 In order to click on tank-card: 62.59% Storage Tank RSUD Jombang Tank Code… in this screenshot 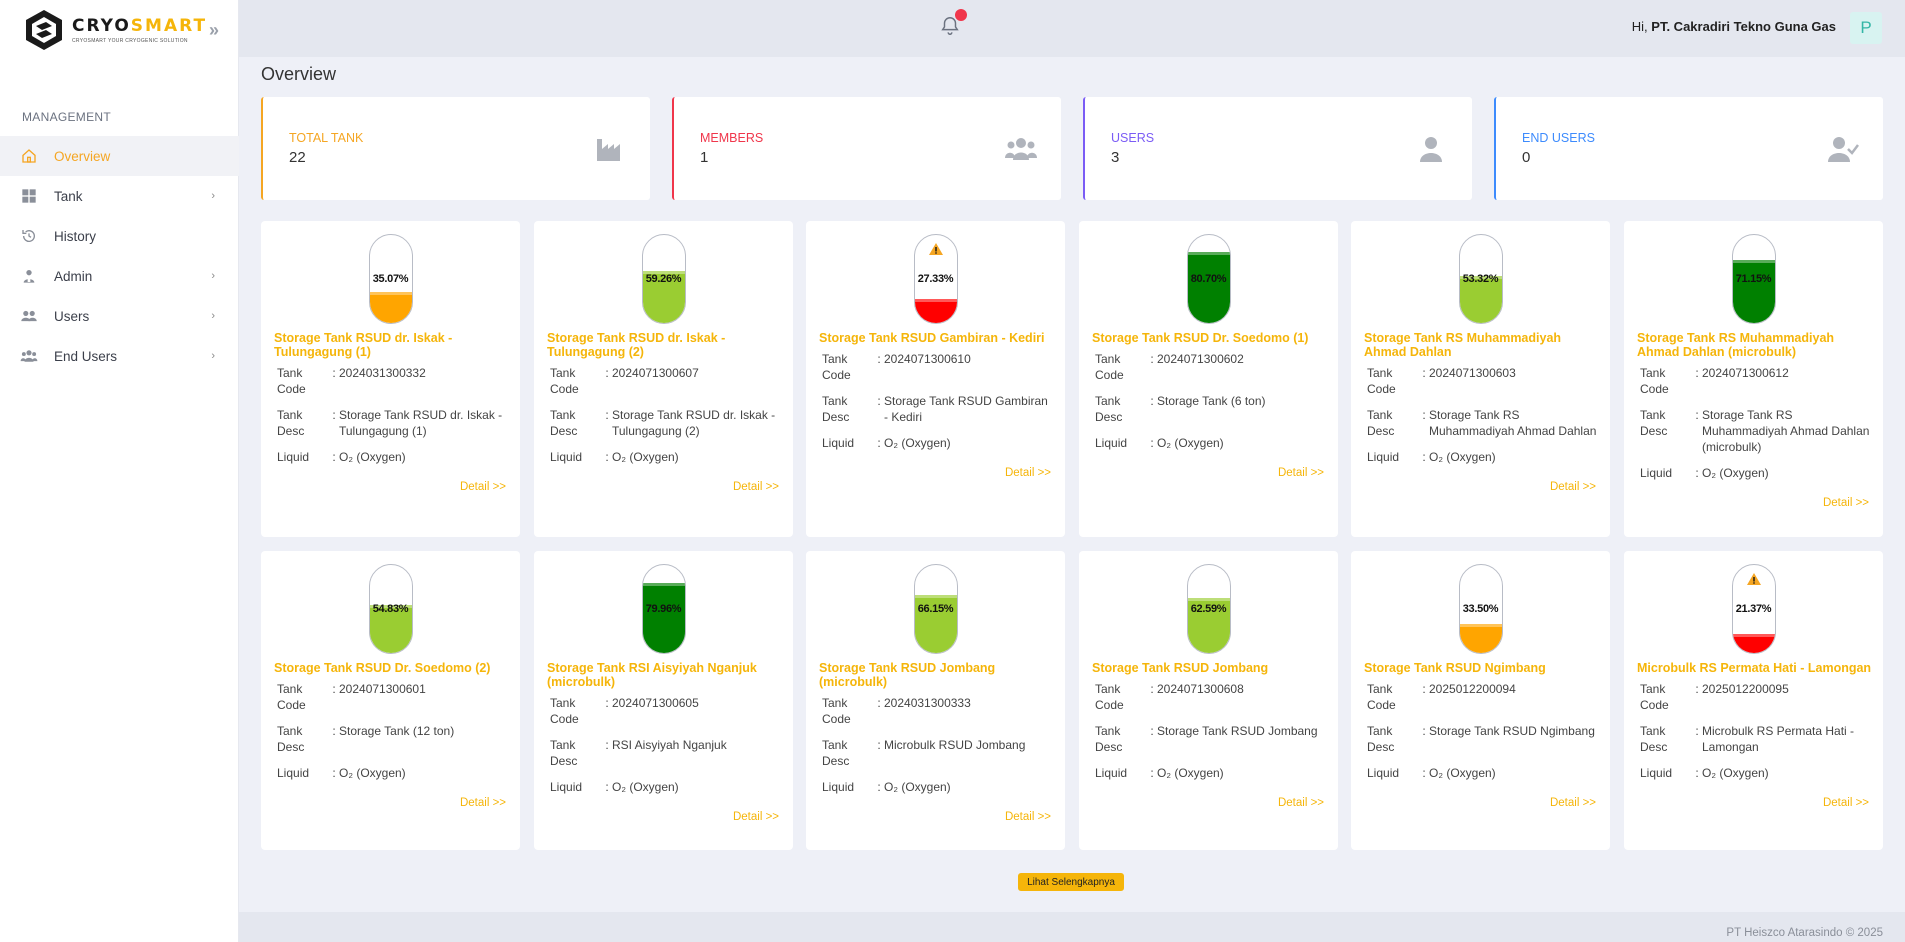, I will do `click(1208, 700)`.